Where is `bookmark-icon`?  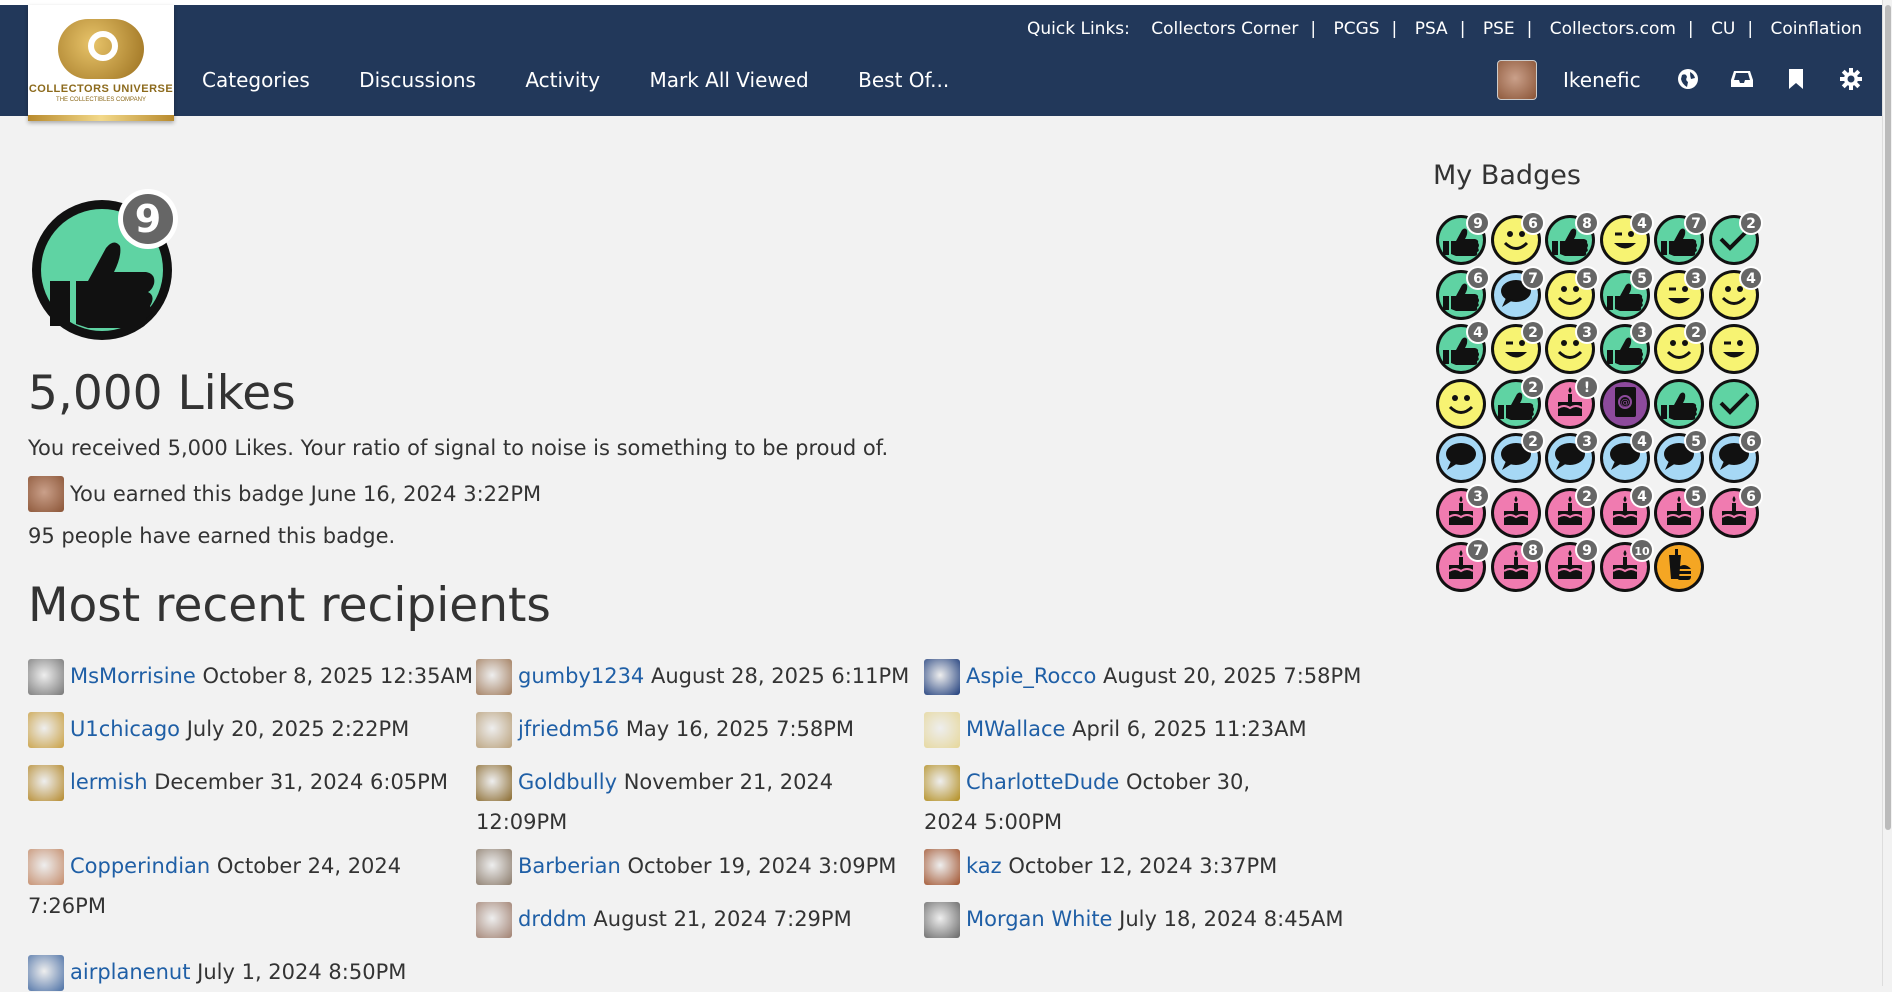 bookmark-icon is located at coordinates (1798, 80).